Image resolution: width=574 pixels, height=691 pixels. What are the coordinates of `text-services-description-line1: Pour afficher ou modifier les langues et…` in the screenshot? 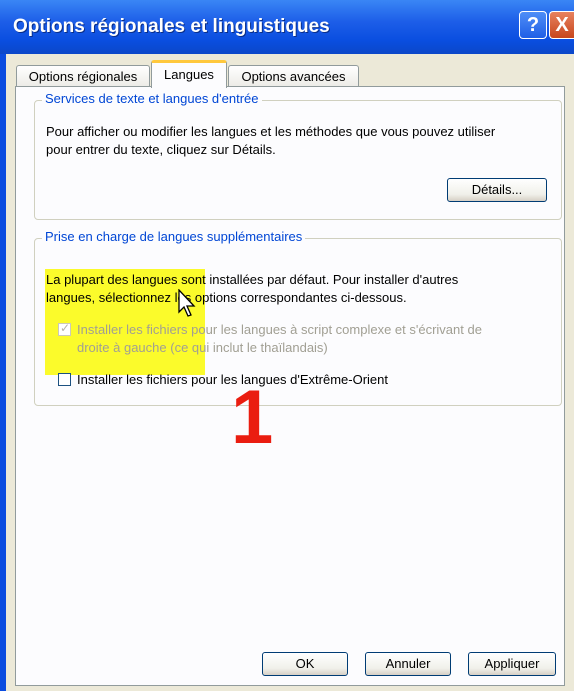 It's located at (271, 131).